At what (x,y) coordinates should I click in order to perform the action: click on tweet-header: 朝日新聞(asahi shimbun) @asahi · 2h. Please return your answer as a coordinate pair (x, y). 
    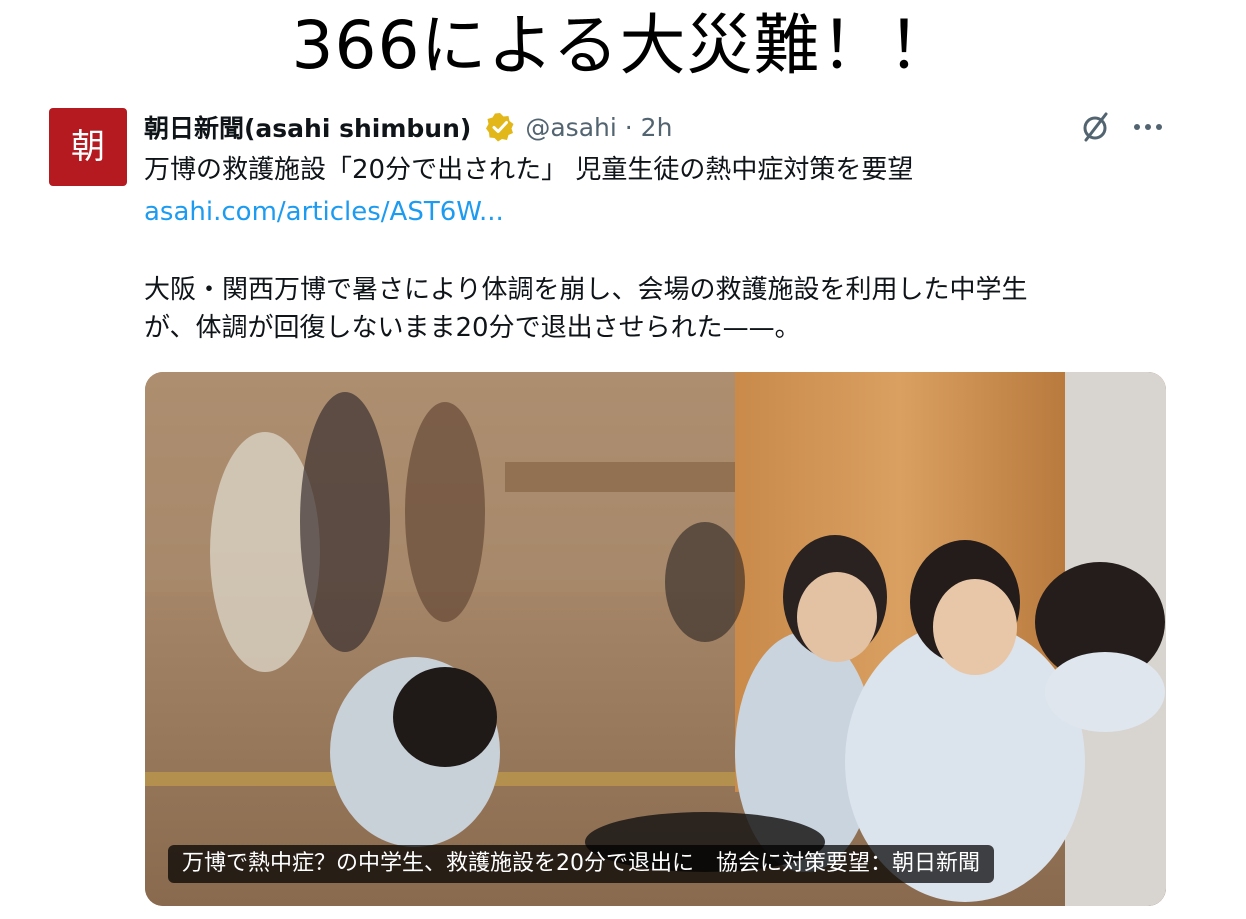
    Looking at the image, I should click on (408, 127).